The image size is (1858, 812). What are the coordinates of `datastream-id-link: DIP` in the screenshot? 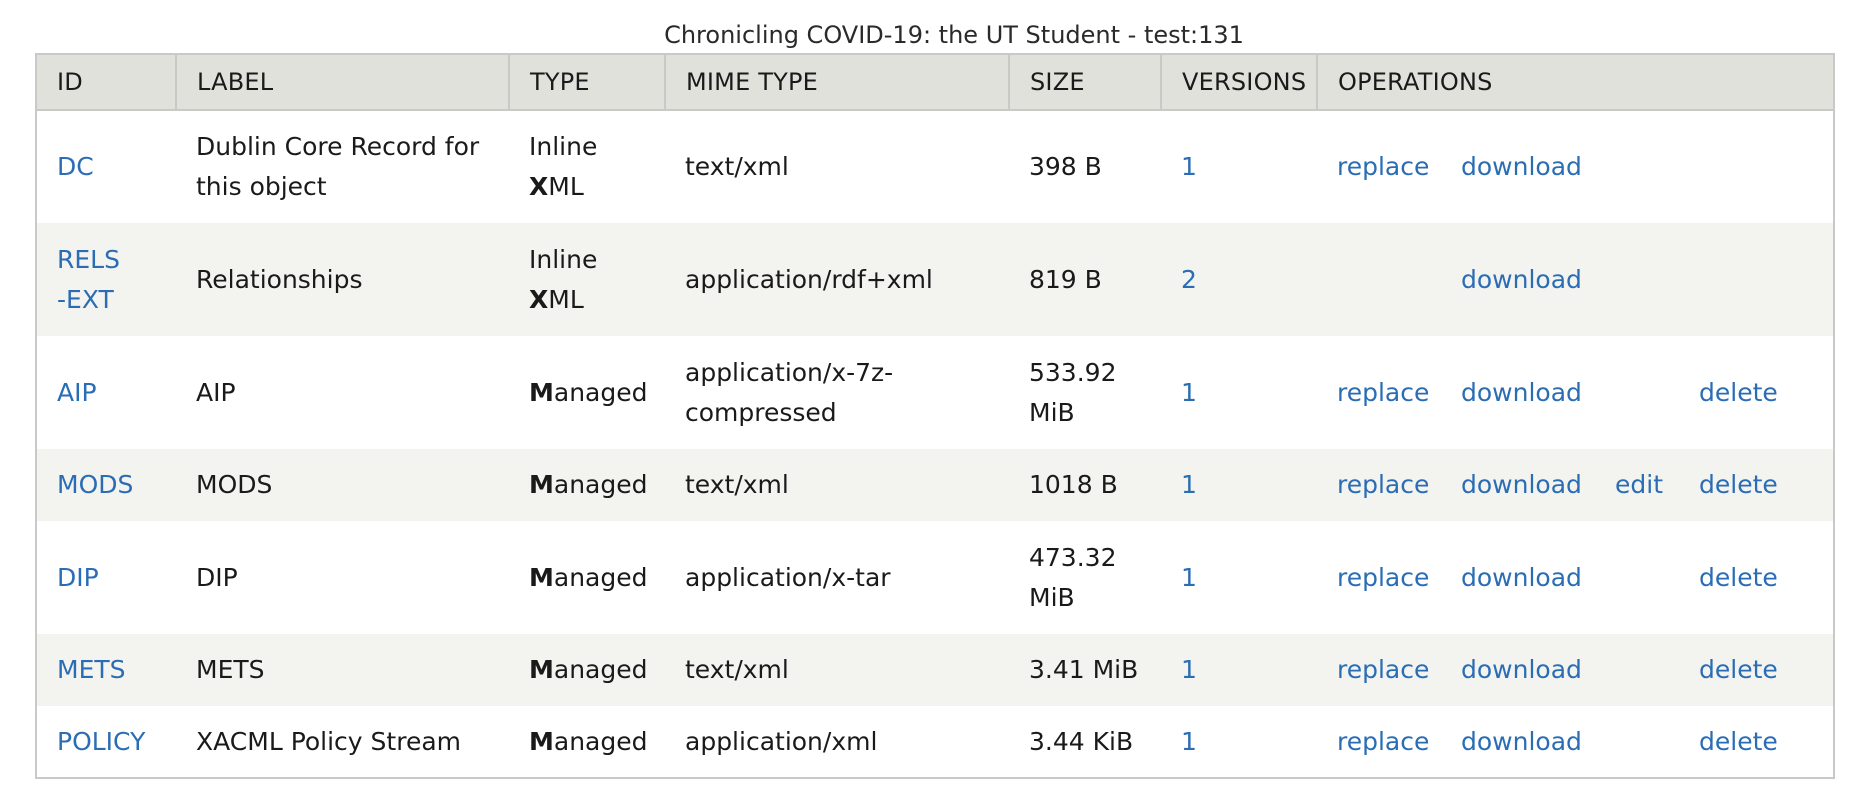 It's located at (78, 577).